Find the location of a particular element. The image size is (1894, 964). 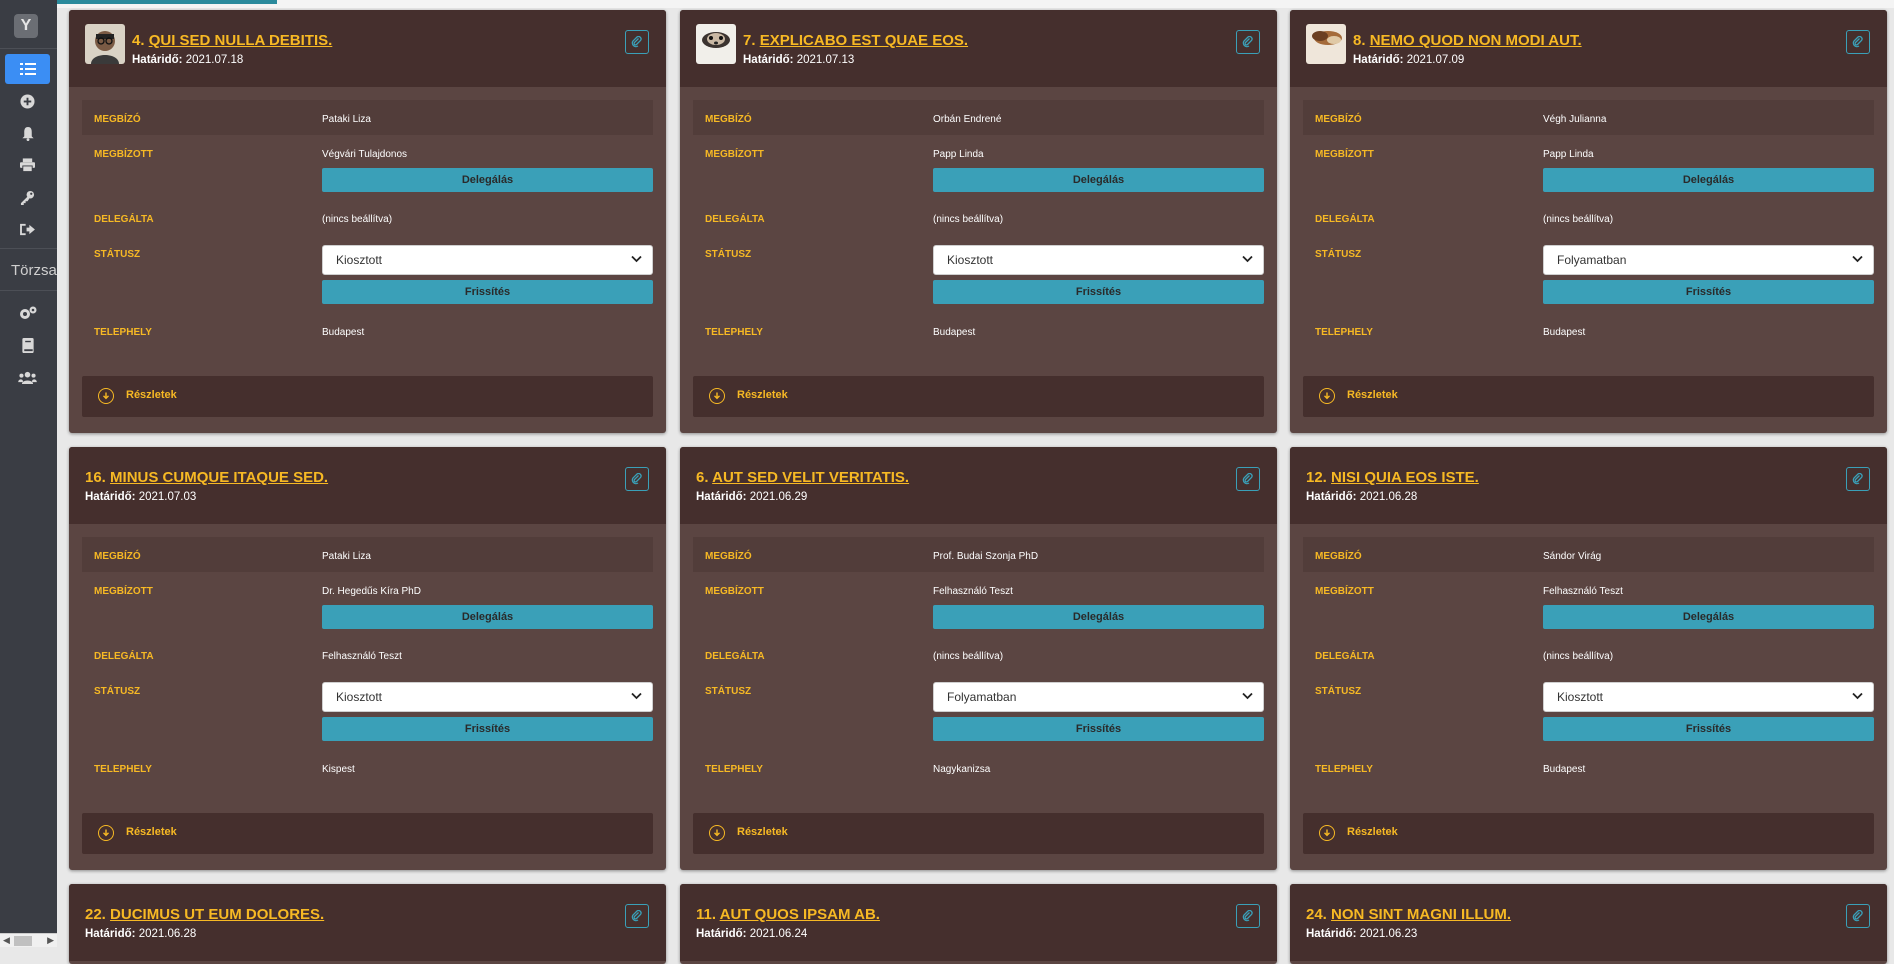

field-value: Budapest is located at coordinates (1564, 769).